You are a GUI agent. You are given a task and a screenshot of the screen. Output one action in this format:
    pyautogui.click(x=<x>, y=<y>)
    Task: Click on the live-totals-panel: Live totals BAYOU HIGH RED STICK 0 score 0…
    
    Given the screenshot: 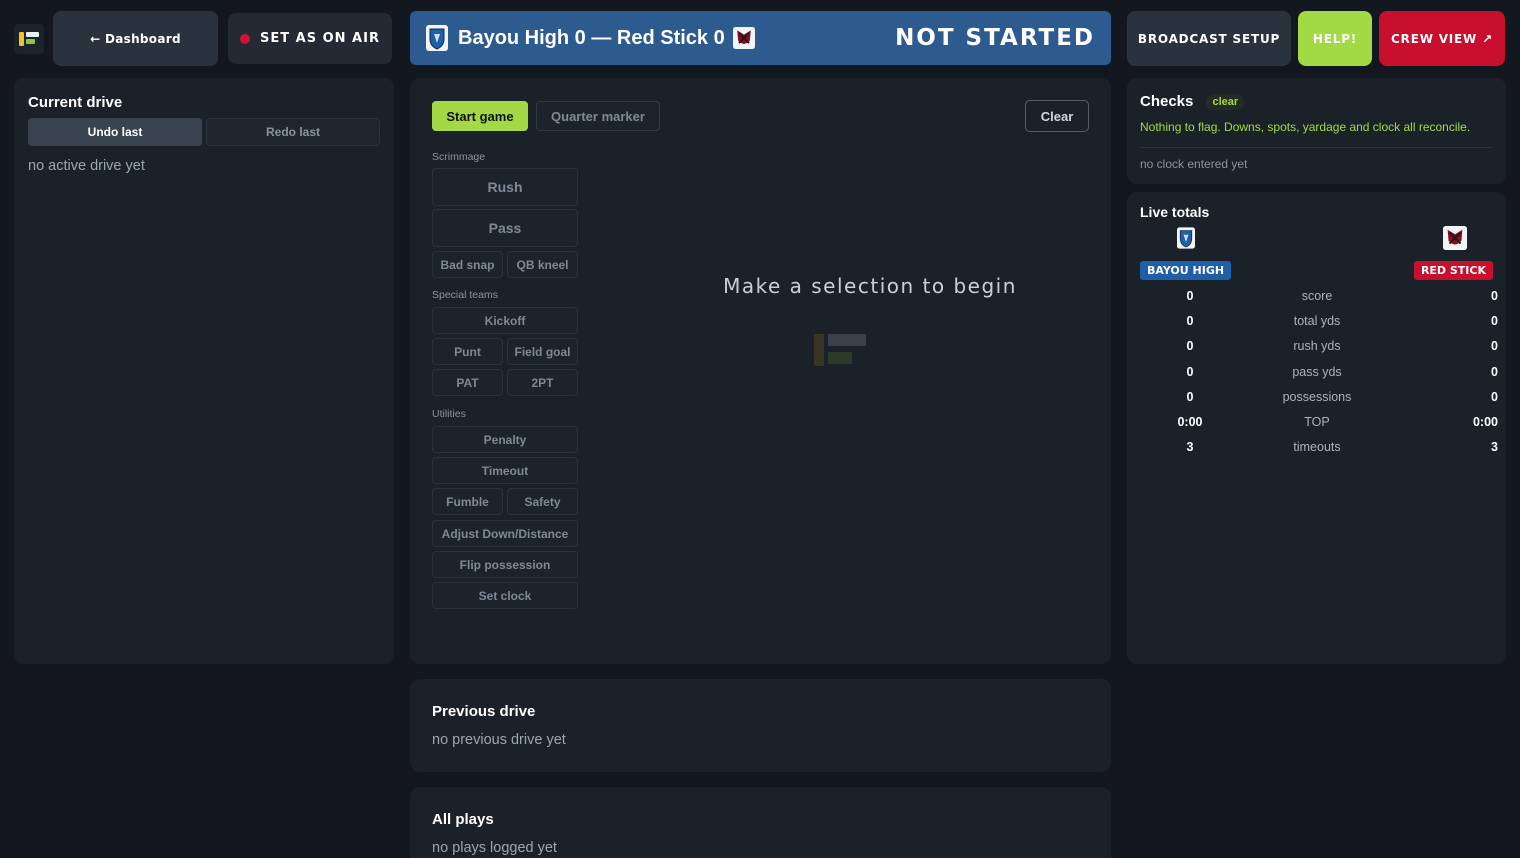 What is the action you would take?
    pyautogui.click(x=1316, y=428)
    